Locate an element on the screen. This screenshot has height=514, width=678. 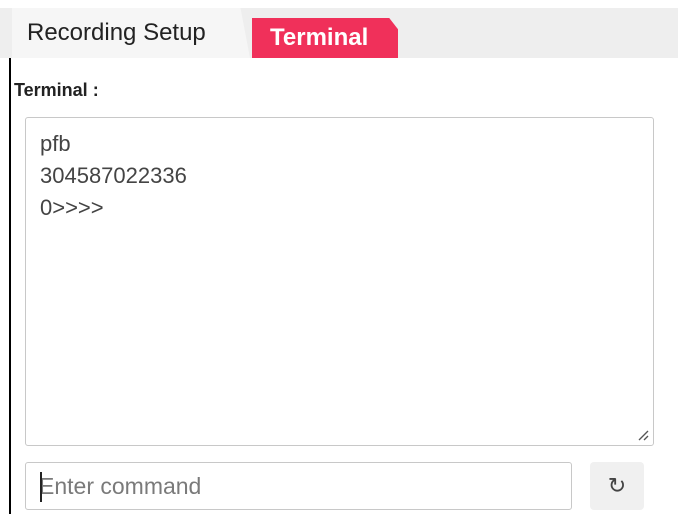
refresh-button: ↻ is located at coordinates (617, 486).